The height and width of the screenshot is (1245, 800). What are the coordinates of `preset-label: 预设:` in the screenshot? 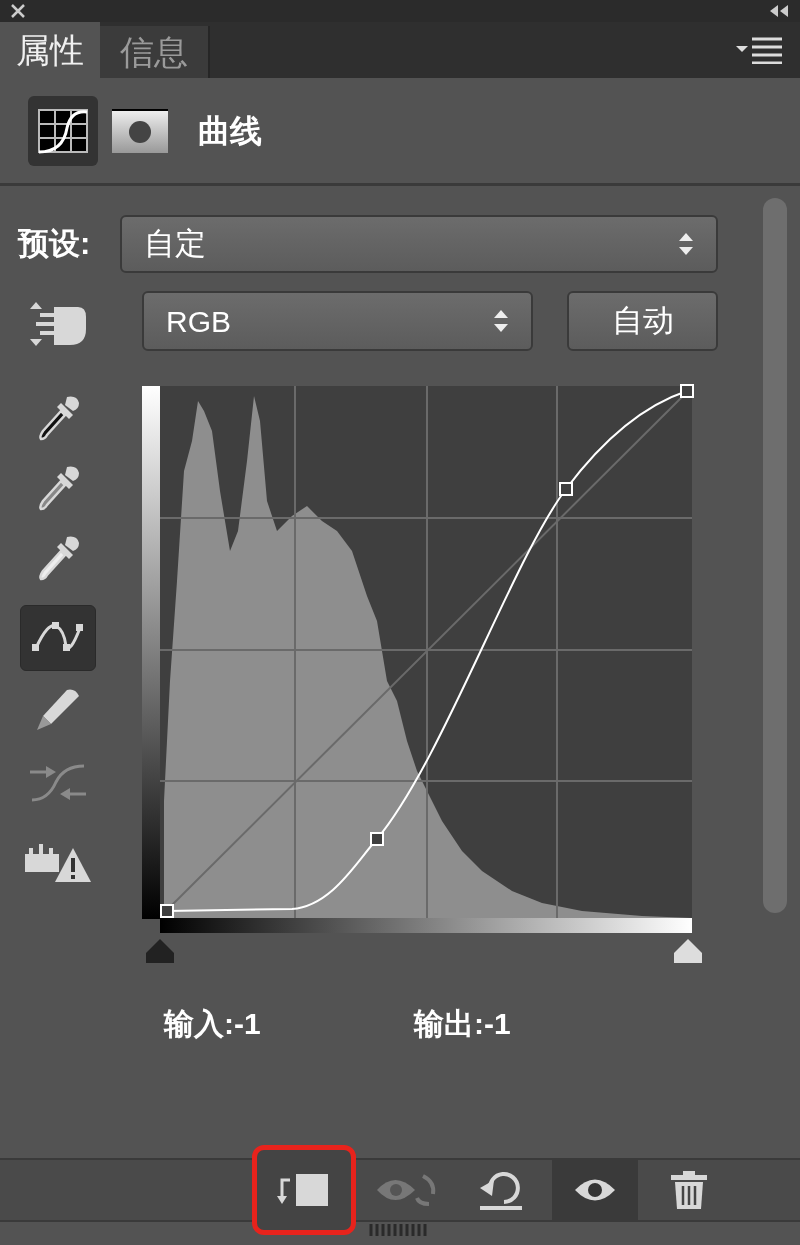 It's located at (55, 243).